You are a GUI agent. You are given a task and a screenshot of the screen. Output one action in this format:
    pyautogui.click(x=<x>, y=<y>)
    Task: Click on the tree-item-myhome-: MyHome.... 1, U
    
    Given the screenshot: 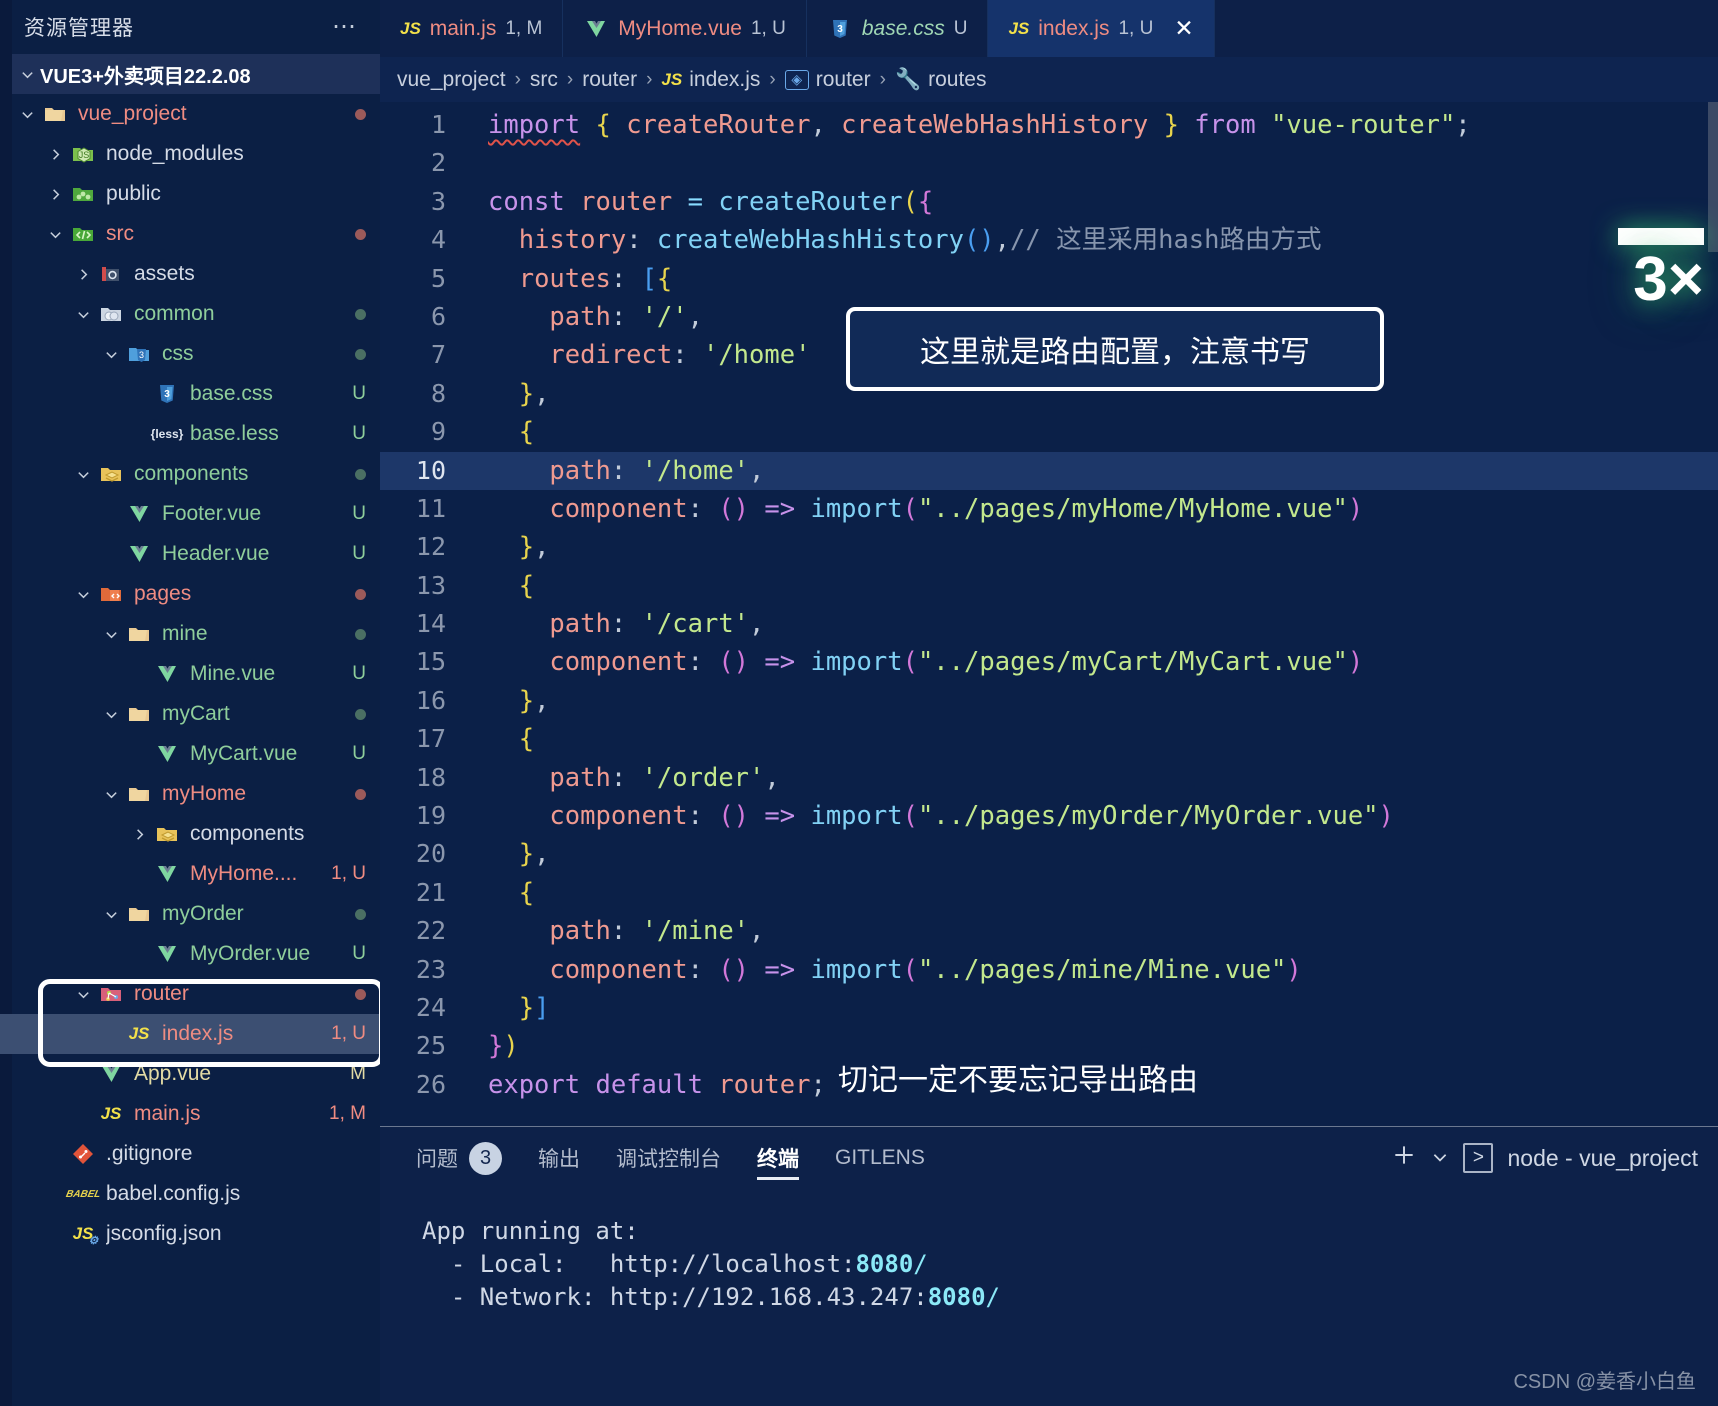 What is the action you would take?
    pyautogui.click(x=190, y=874)
    